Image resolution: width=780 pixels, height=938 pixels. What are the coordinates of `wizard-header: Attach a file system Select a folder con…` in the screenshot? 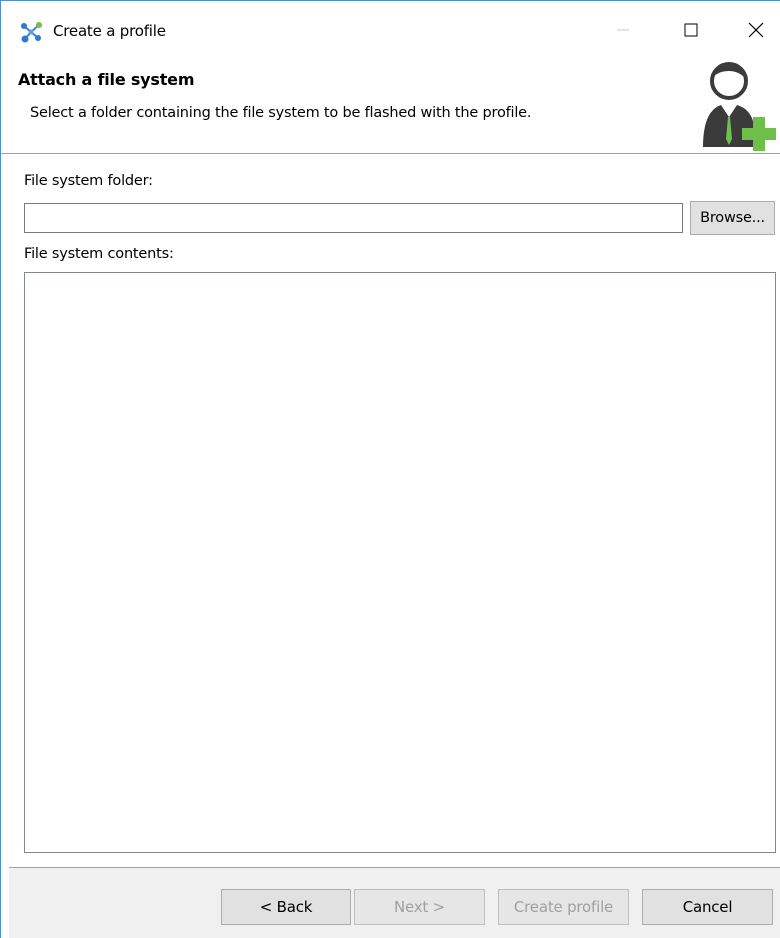 It's located at (390, 106).